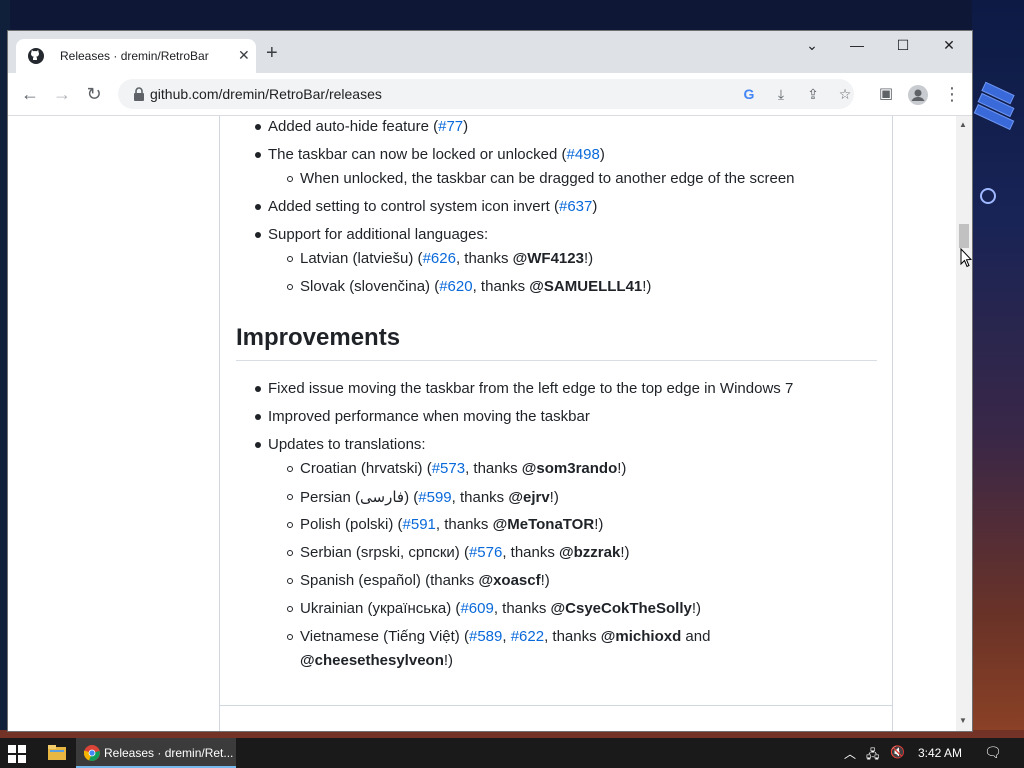  I want to click on scrollbar-thumb, so click(964, 236).